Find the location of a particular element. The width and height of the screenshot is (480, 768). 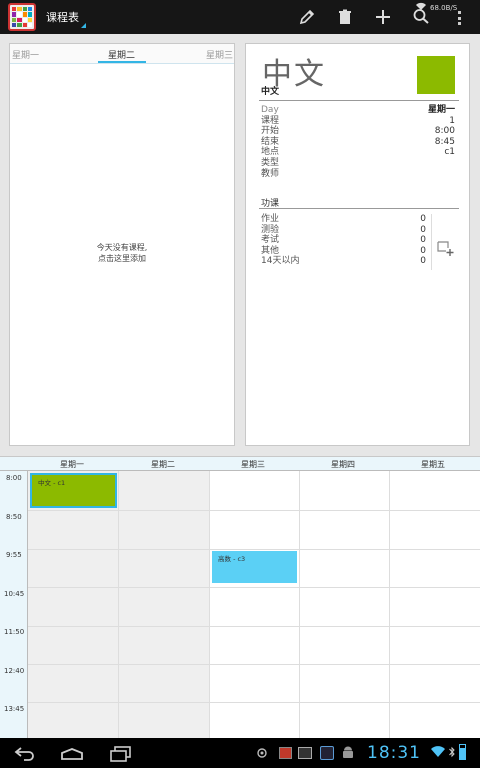

field-type: 类型 is located at coordinates (358, 163).